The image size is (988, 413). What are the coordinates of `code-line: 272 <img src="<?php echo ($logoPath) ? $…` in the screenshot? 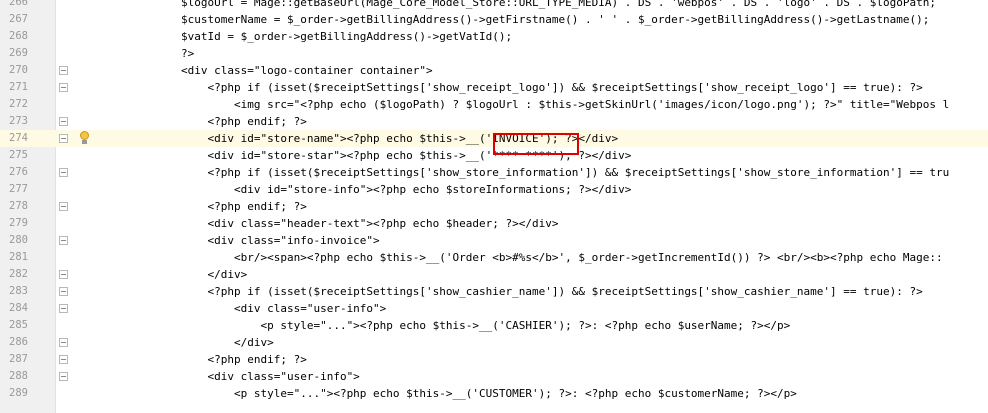 It's located at (494, 104).